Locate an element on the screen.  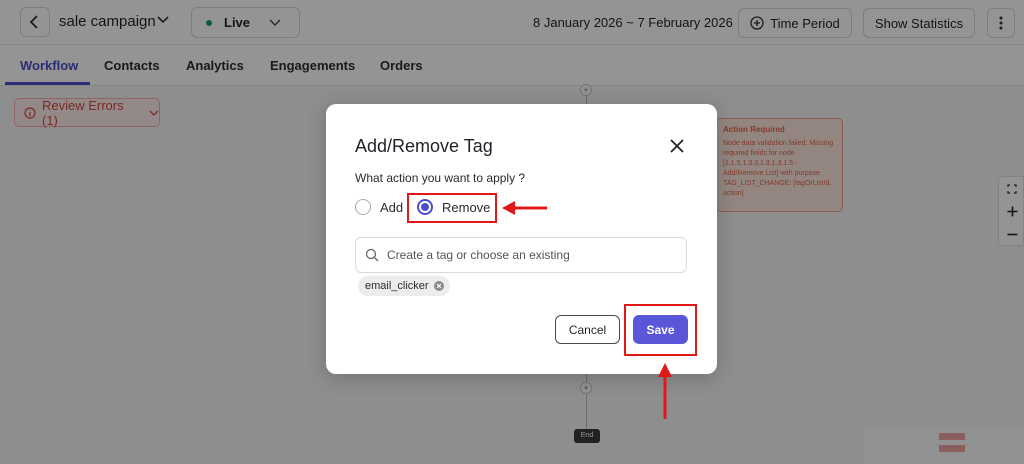
radio-option-add: Add is located at coordinates (379, 207).